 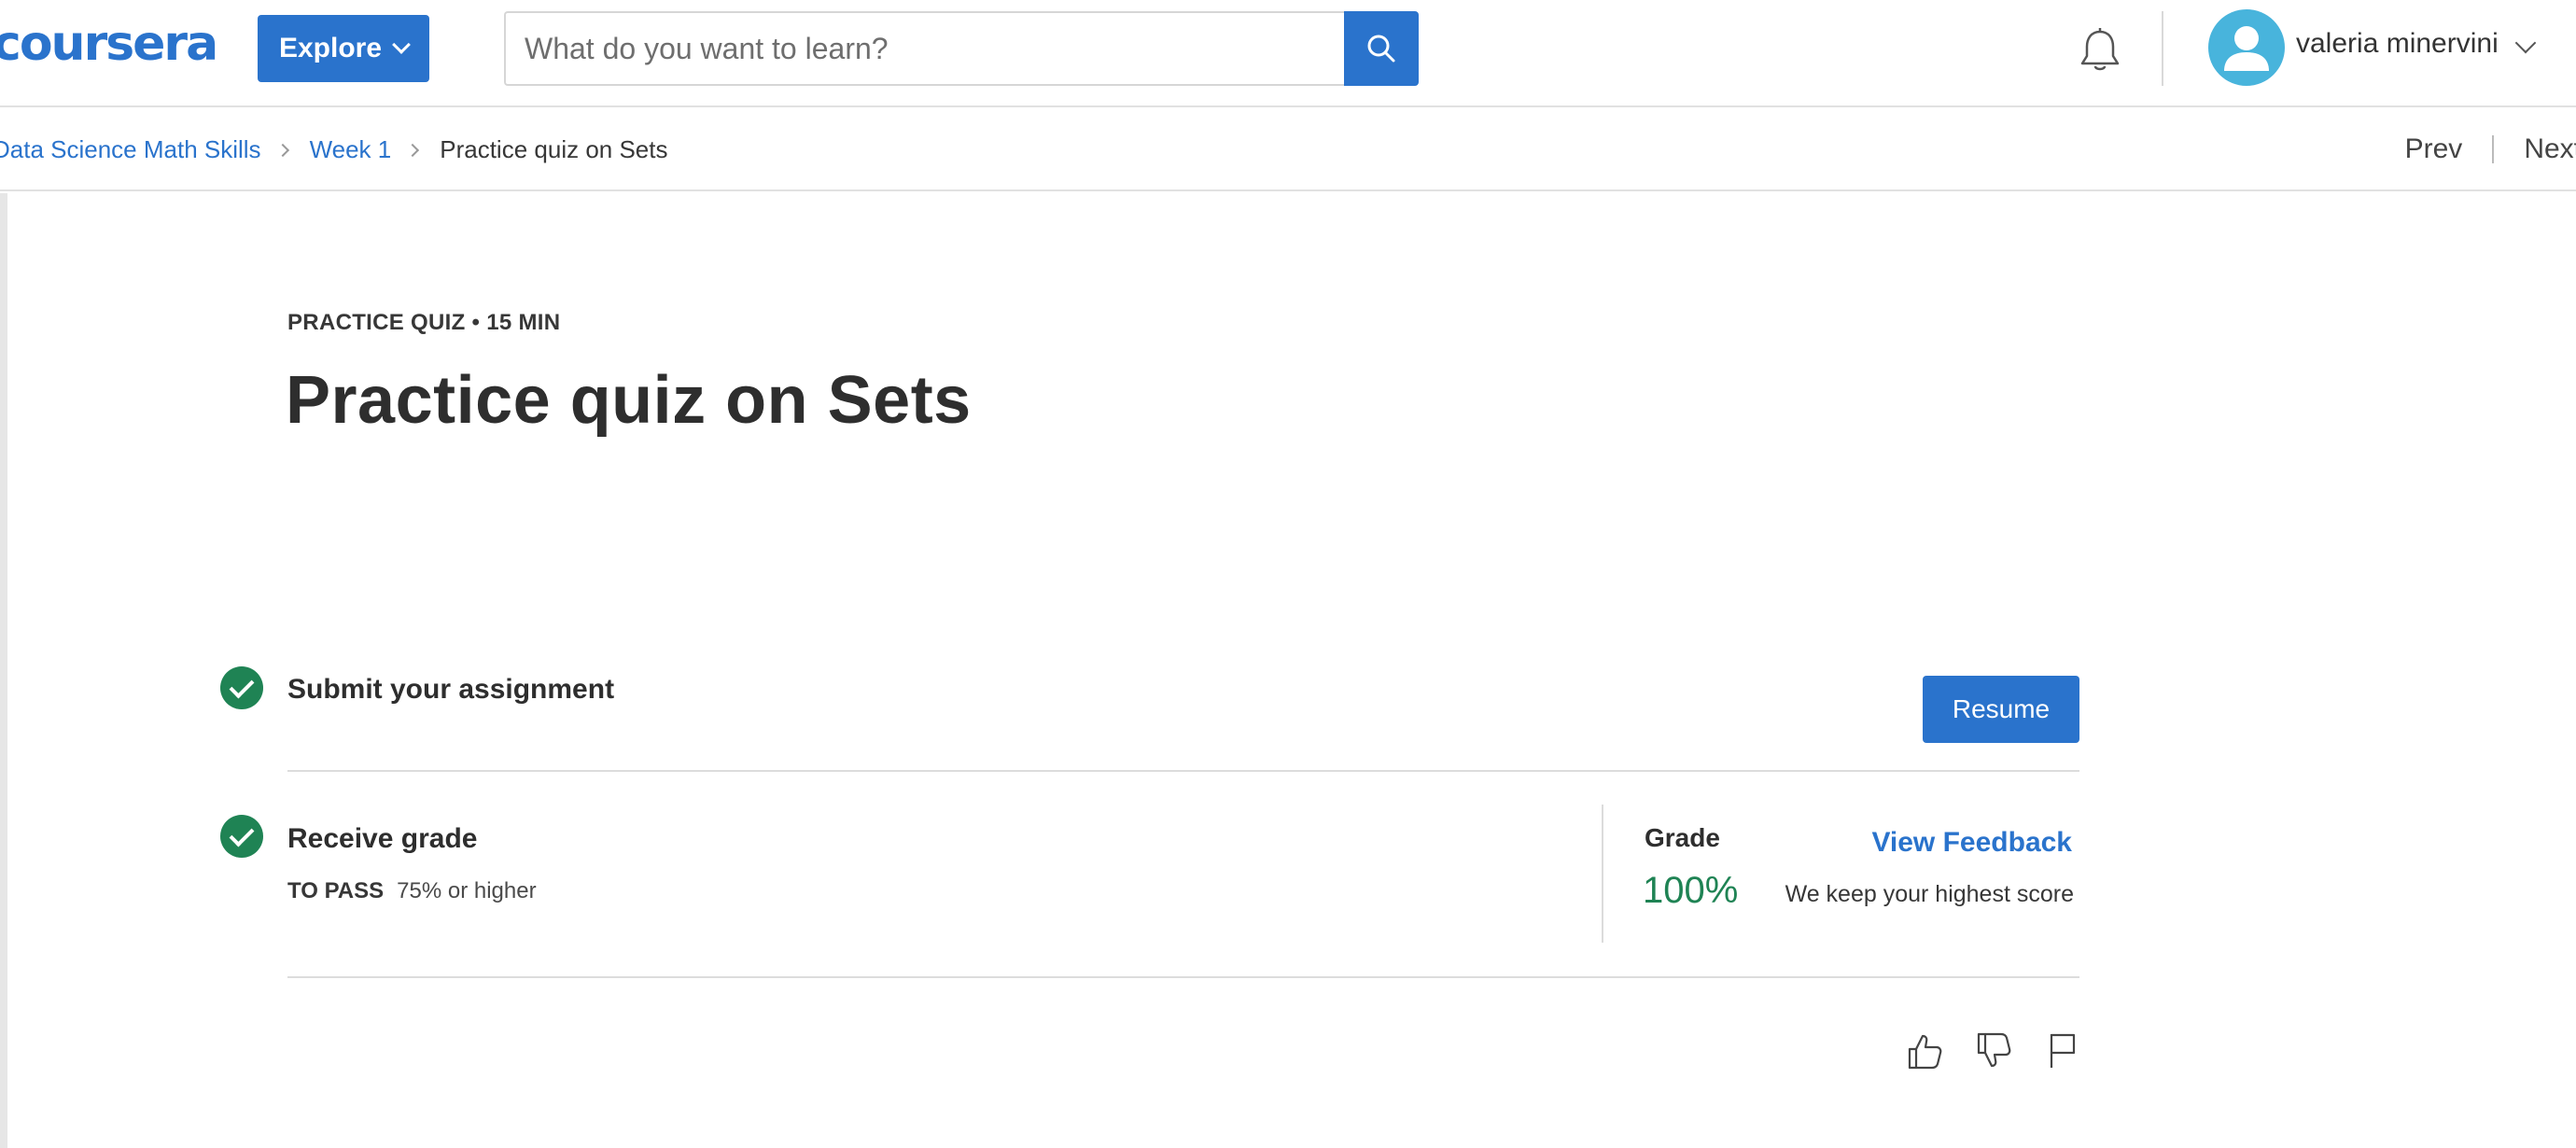 What do you see at coordinates (3, 670) in the screenshot?
I see `left-edge-bar` at bounding box center [3, 670].